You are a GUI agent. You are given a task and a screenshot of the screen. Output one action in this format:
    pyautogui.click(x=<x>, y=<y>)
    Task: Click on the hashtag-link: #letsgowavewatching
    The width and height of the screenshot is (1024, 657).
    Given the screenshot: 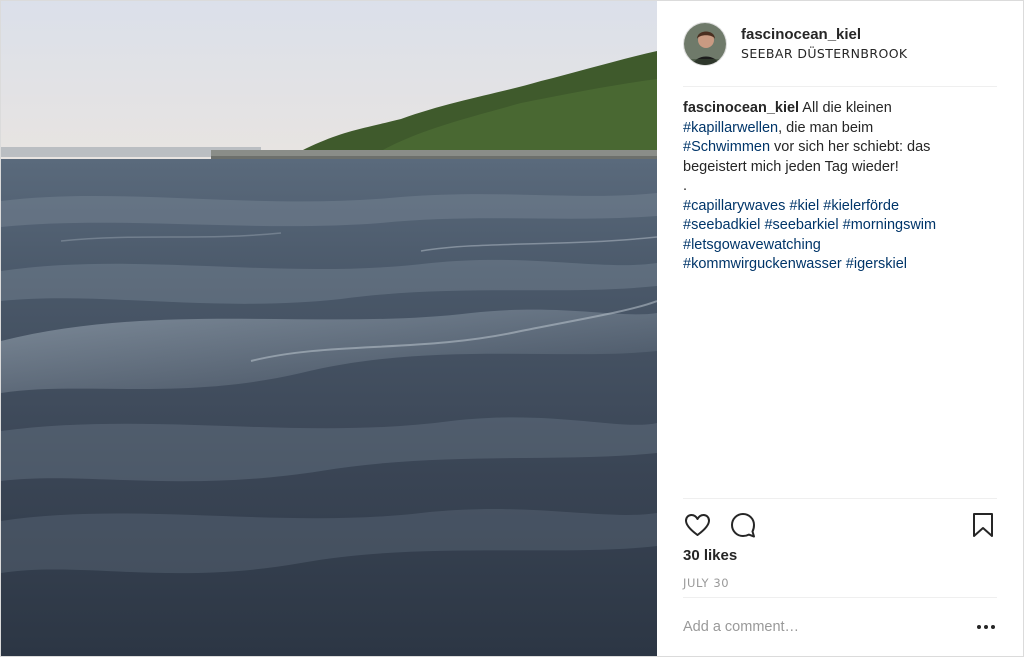 What is the action you would take?
    pyautogui.click(x=752, y=245)
    